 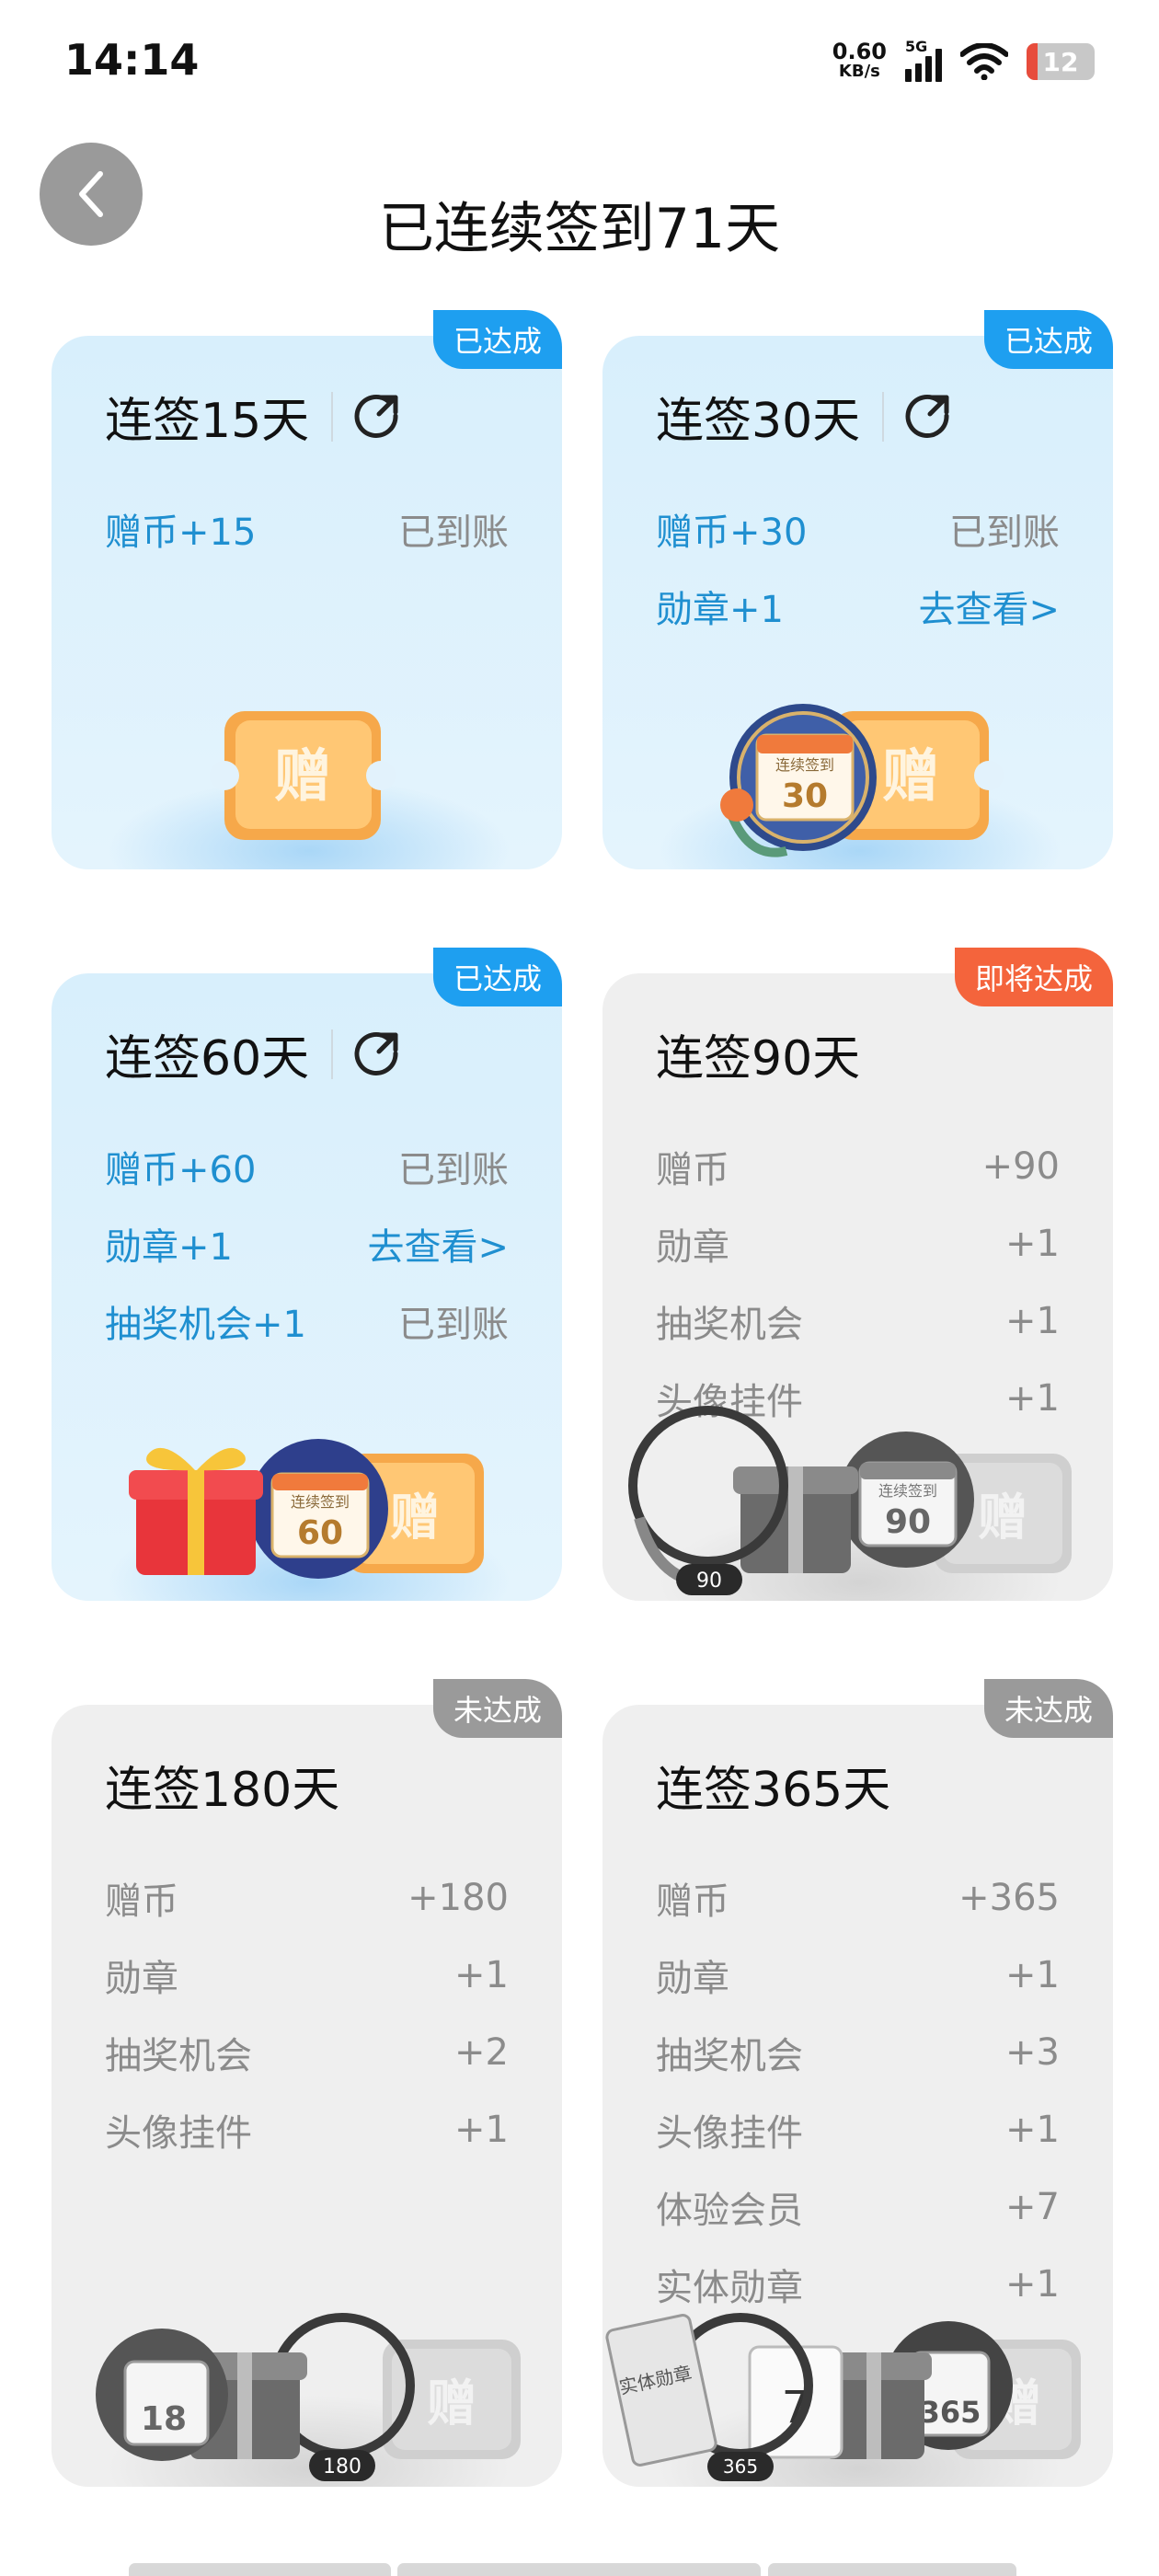 What do you see at coordinates (923, 60) in the screenshot?
I see `cellular-signal-icon: 5G` at bounding box center [923, 60].